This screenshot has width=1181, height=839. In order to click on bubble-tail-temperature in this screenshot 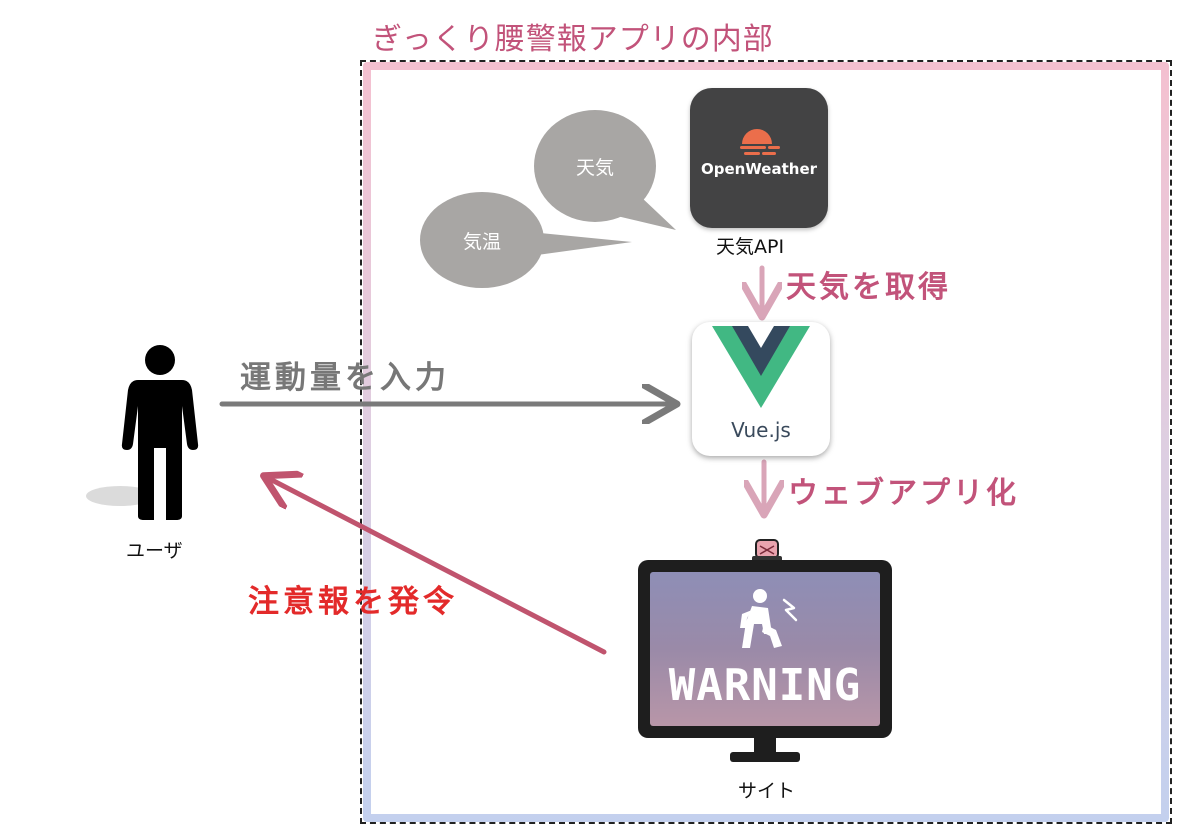, I will do `click(581, 244)`.